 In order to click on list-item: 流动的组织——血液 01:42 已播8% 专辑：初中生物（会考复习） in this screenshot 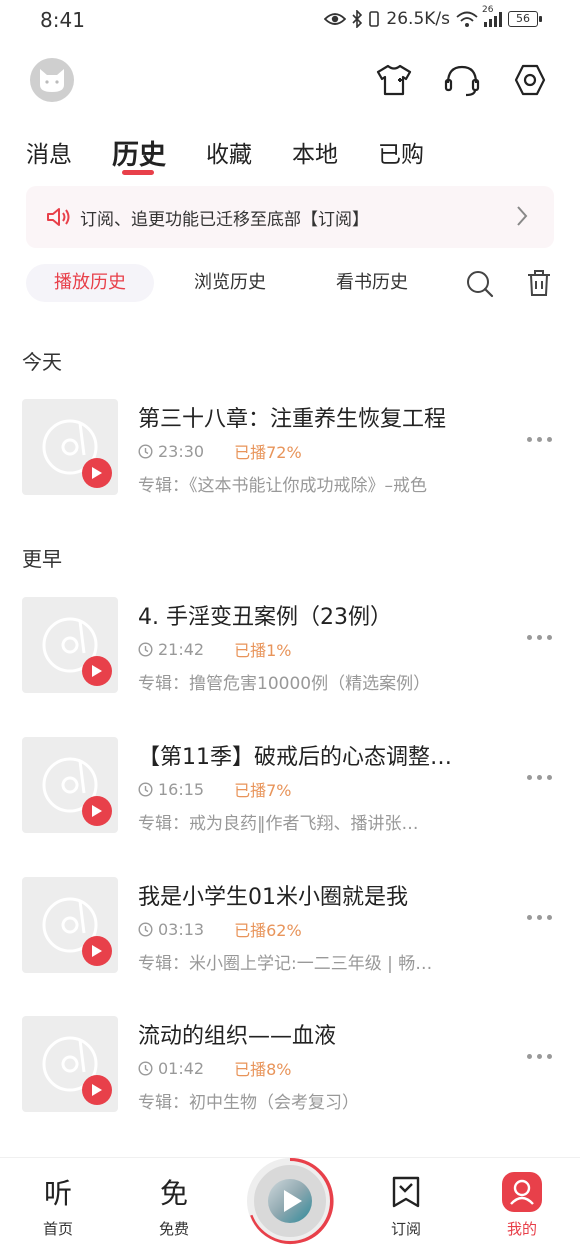, I will do `click(292, 1065)`.